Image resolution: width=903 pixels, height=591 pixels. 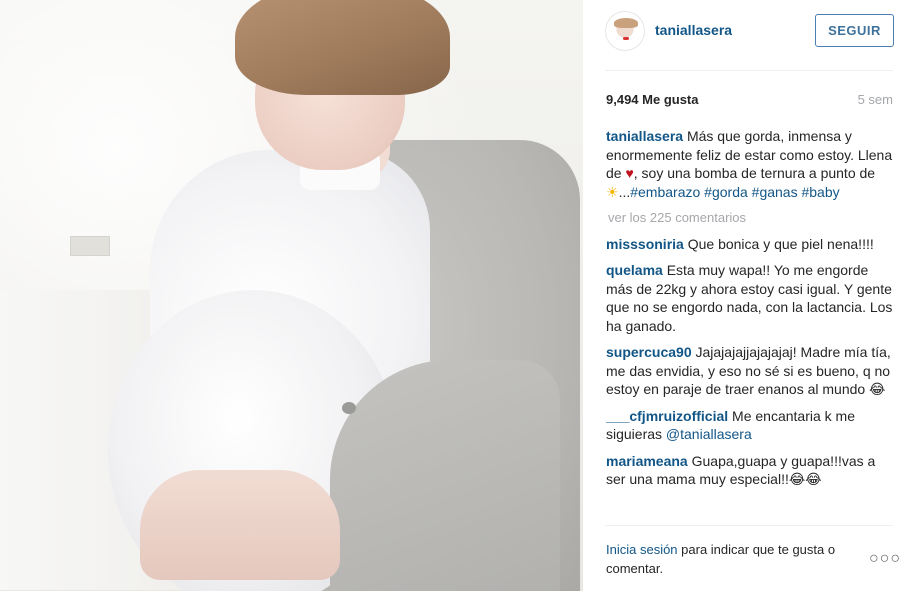 What do you see at coordinates (634, 270) in the screenshot?
I see `comment-username: quelama` at bounding box center [634, 270].